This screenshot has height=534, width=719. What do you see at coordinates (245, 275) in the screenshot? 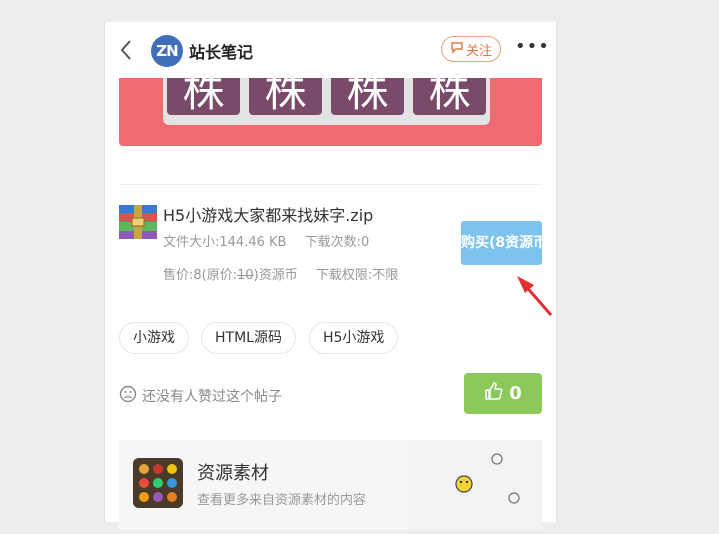
I see `original-price: 10` at bounding box center [245, 275].